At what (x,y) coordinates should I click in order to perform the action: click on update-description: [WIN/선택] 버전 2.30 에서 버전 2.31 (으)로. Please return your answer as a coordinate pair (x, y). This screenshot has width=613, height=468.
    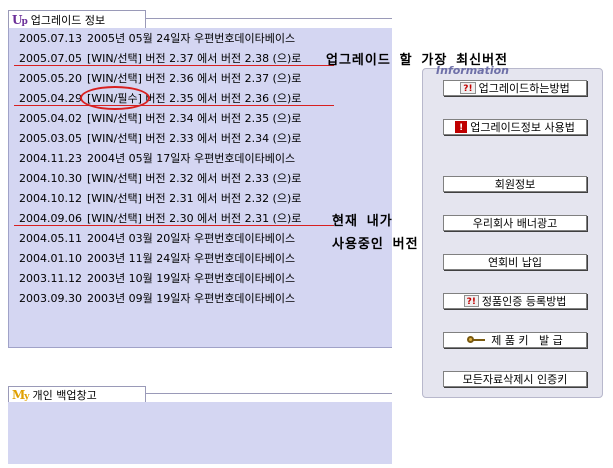
    Looking at the image, I should click on (194, 218).